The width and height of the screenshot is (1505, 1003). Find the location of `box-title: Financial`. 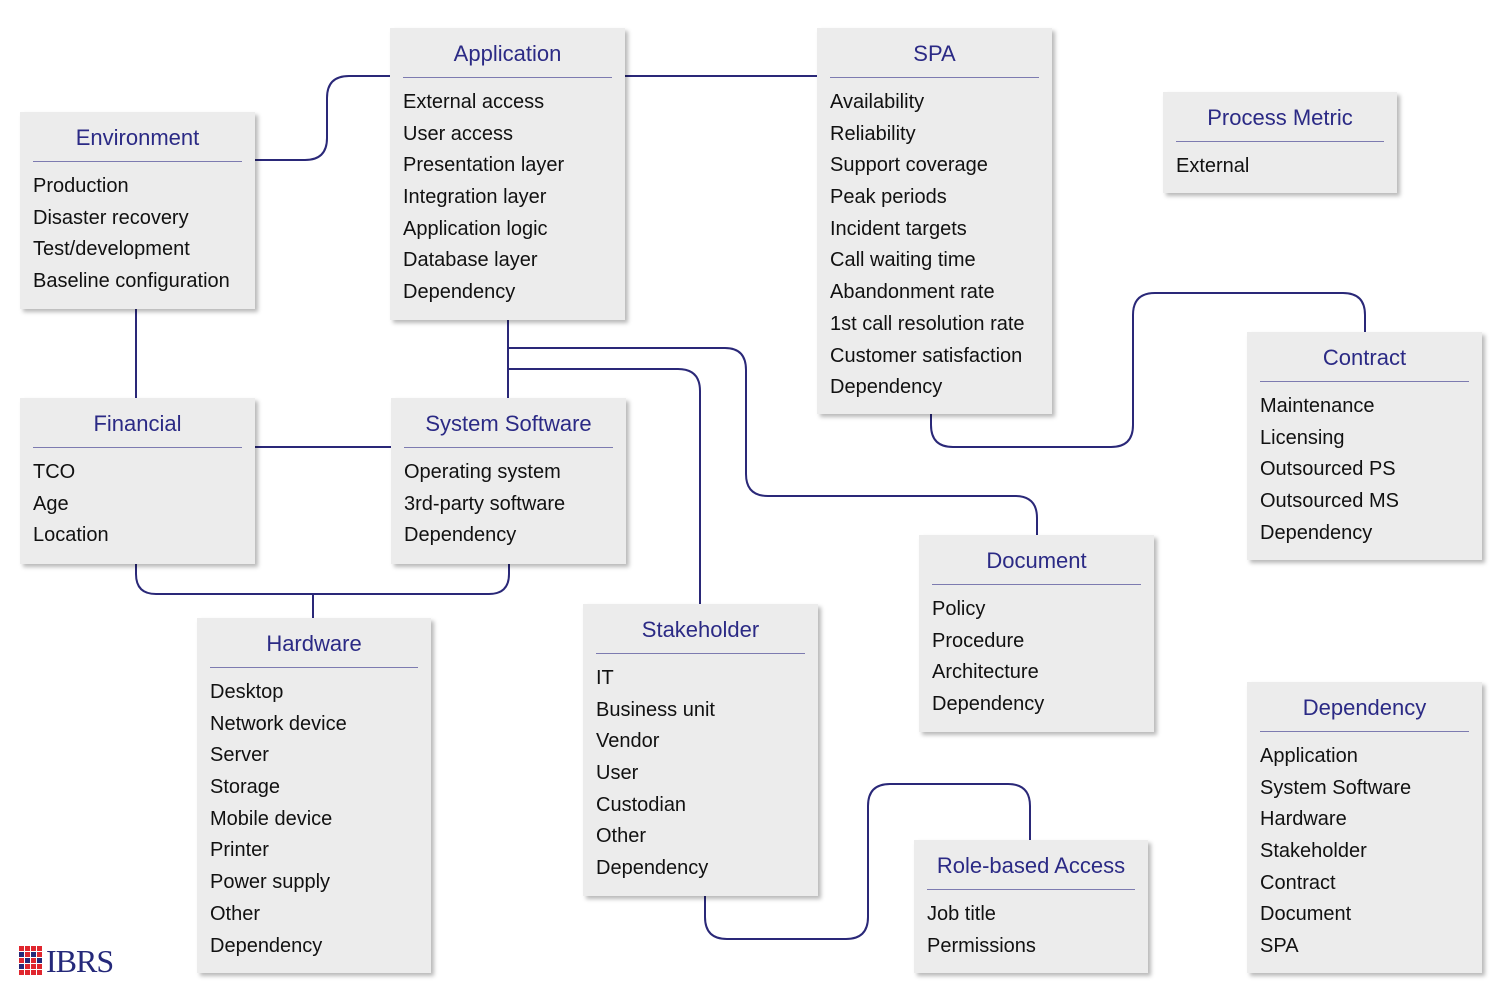

box-title: Financial is located at coordinates (137, 423).